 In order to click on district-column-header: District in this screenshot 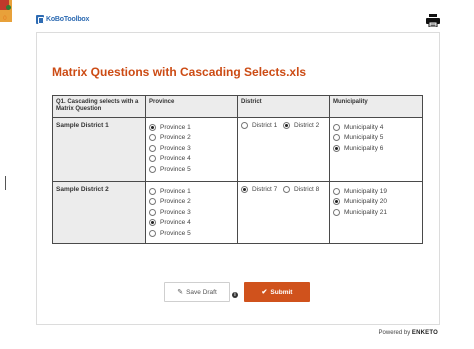, I will do `click(283, 106)`.